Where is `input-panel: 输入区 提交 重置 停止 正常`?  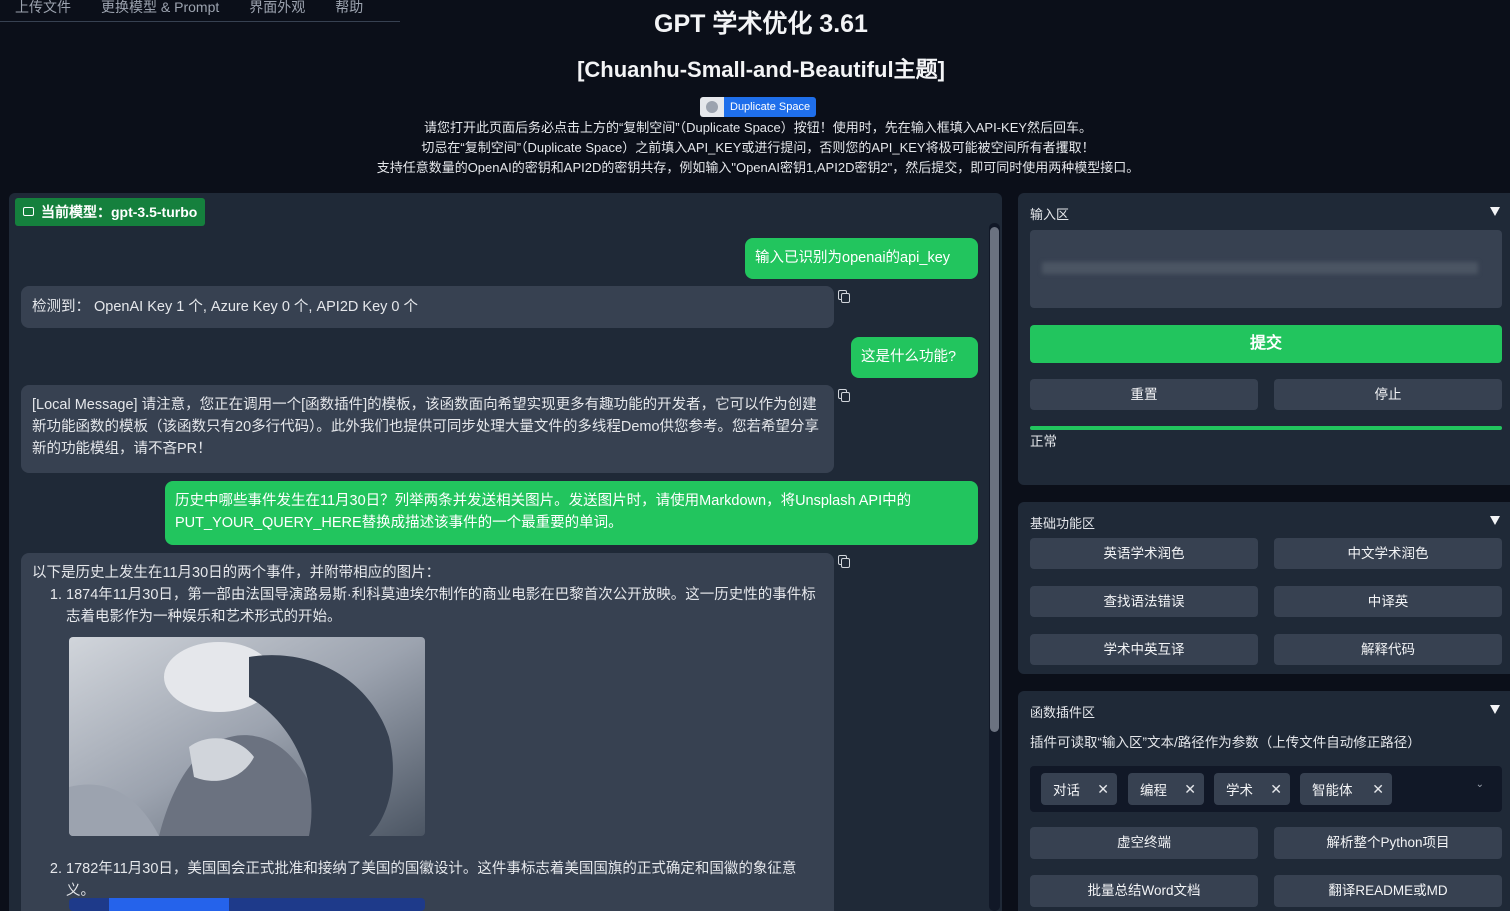 input-panel: 输入区 提交 重置 停止 正常 is located at coordinates (1264, 339).